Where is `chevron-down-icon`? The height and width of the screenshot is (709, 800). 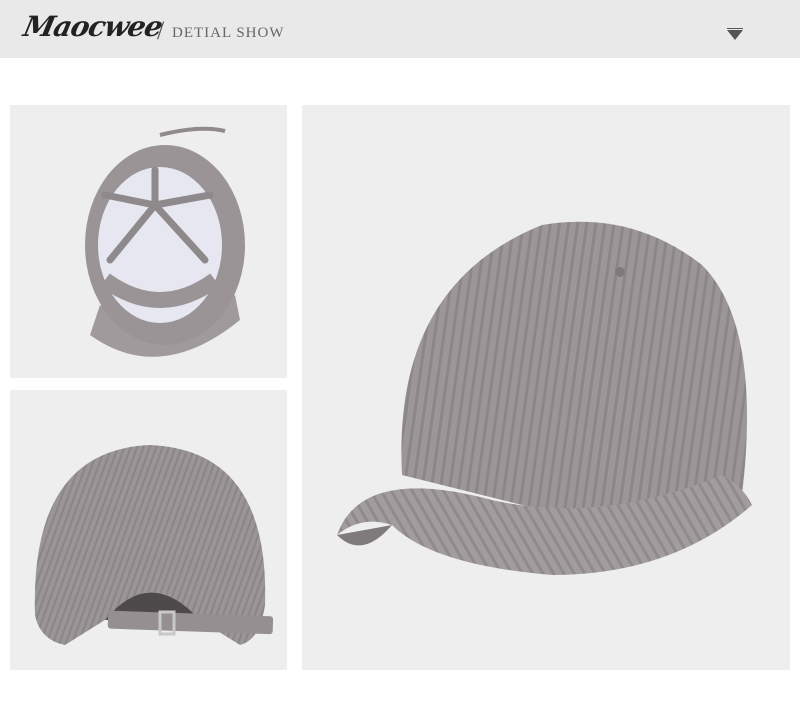 chevron-down-icon is located at coordinates (735, 35).